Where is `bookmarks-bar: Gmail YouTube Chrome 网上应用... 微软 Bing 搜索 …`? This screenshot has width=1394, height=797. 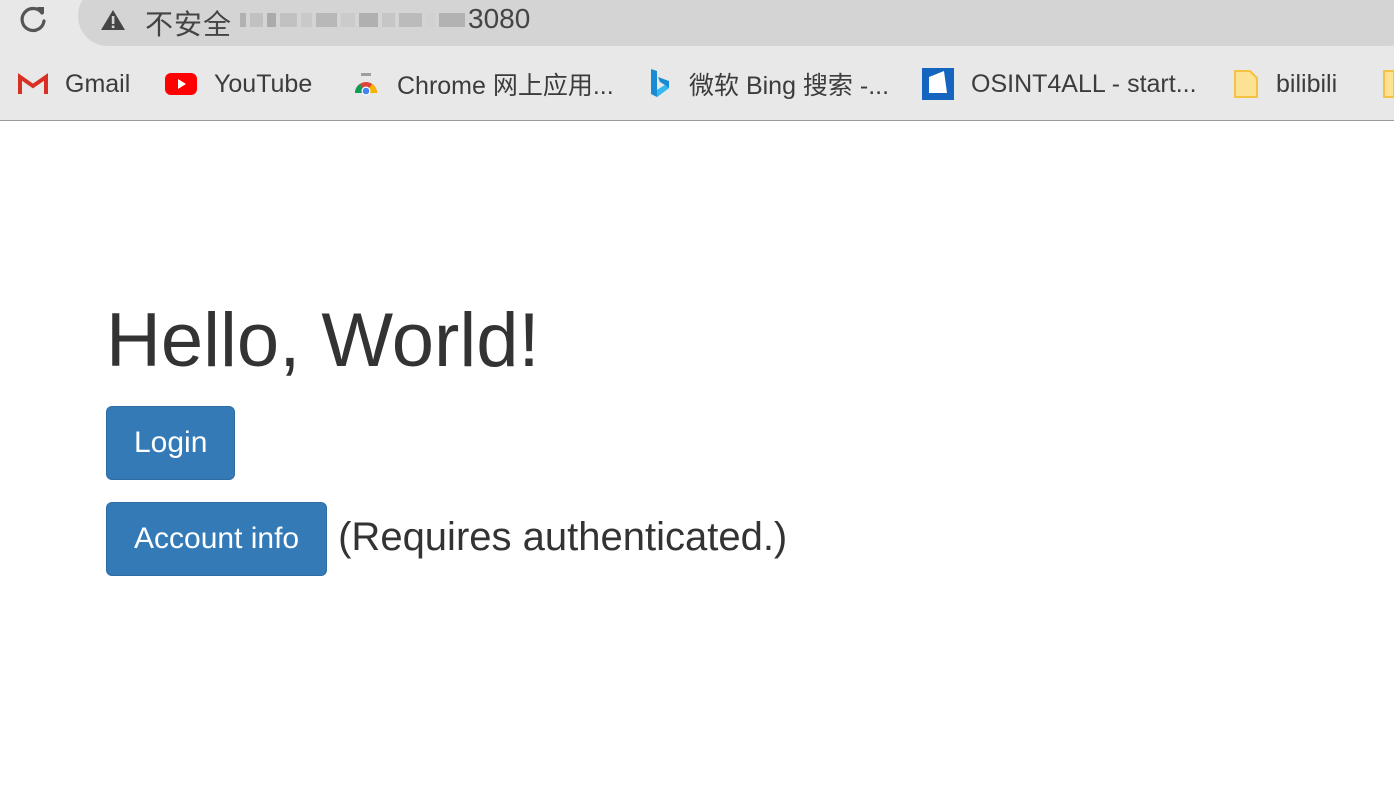
bookmarks-bar: Gmail YouTube Chrome 网上应用... 微软 Bing 搜索 … is located at coordinates (697, 84).